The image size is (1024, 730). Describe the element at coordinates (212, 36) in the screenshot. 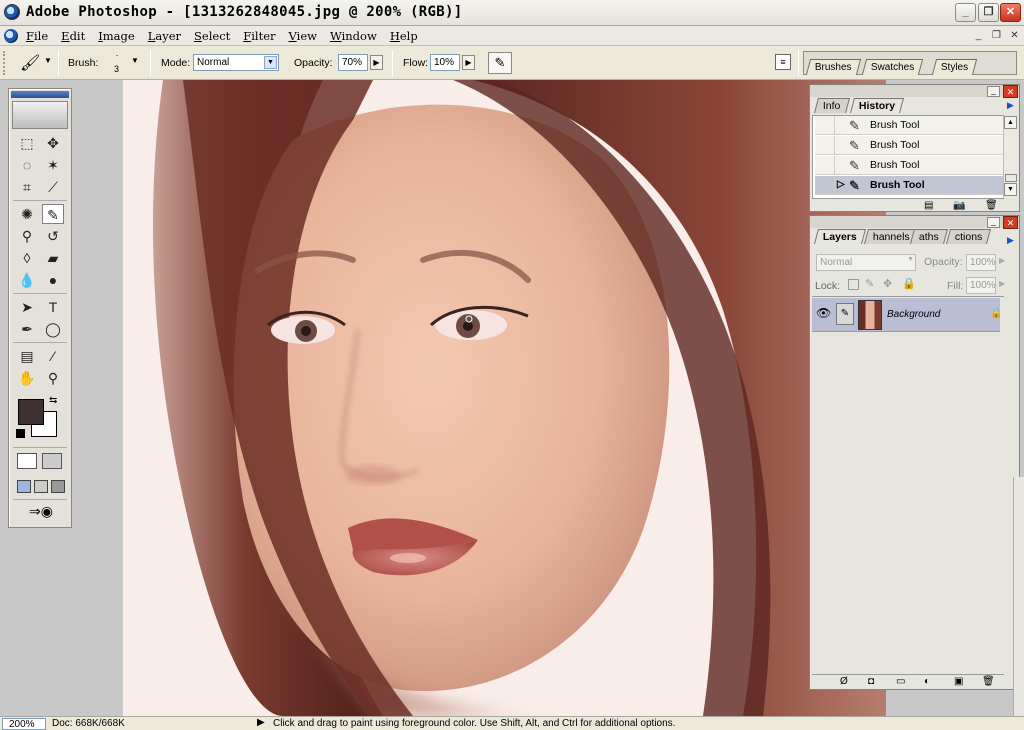

I see `menu-select: Select` at that location.